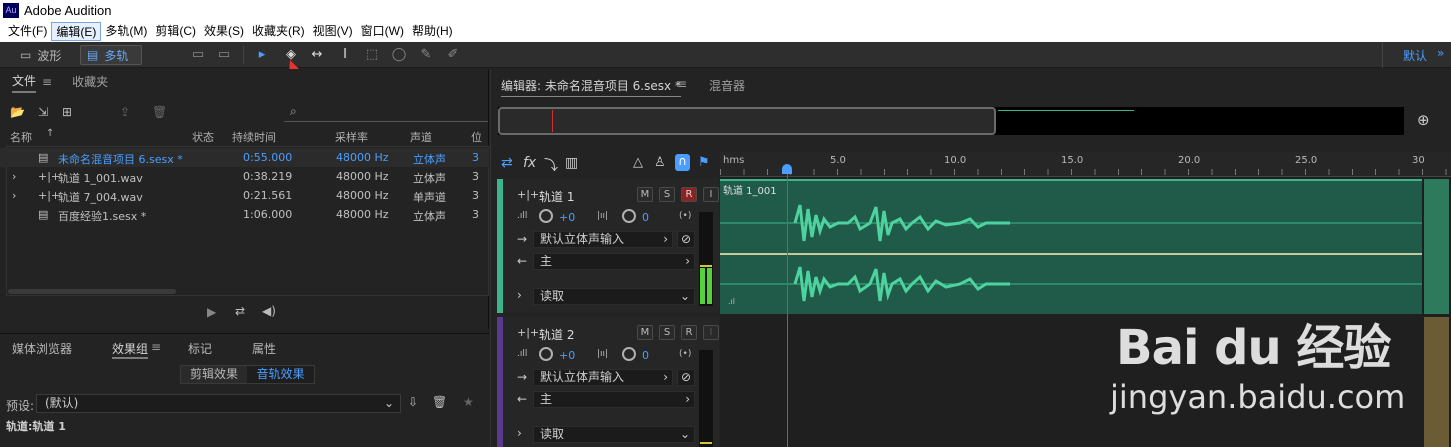  Describe the element at coordinates (280, 374) in the screenshot. I see `subtab-track-effects: 音轨效果` at that location.